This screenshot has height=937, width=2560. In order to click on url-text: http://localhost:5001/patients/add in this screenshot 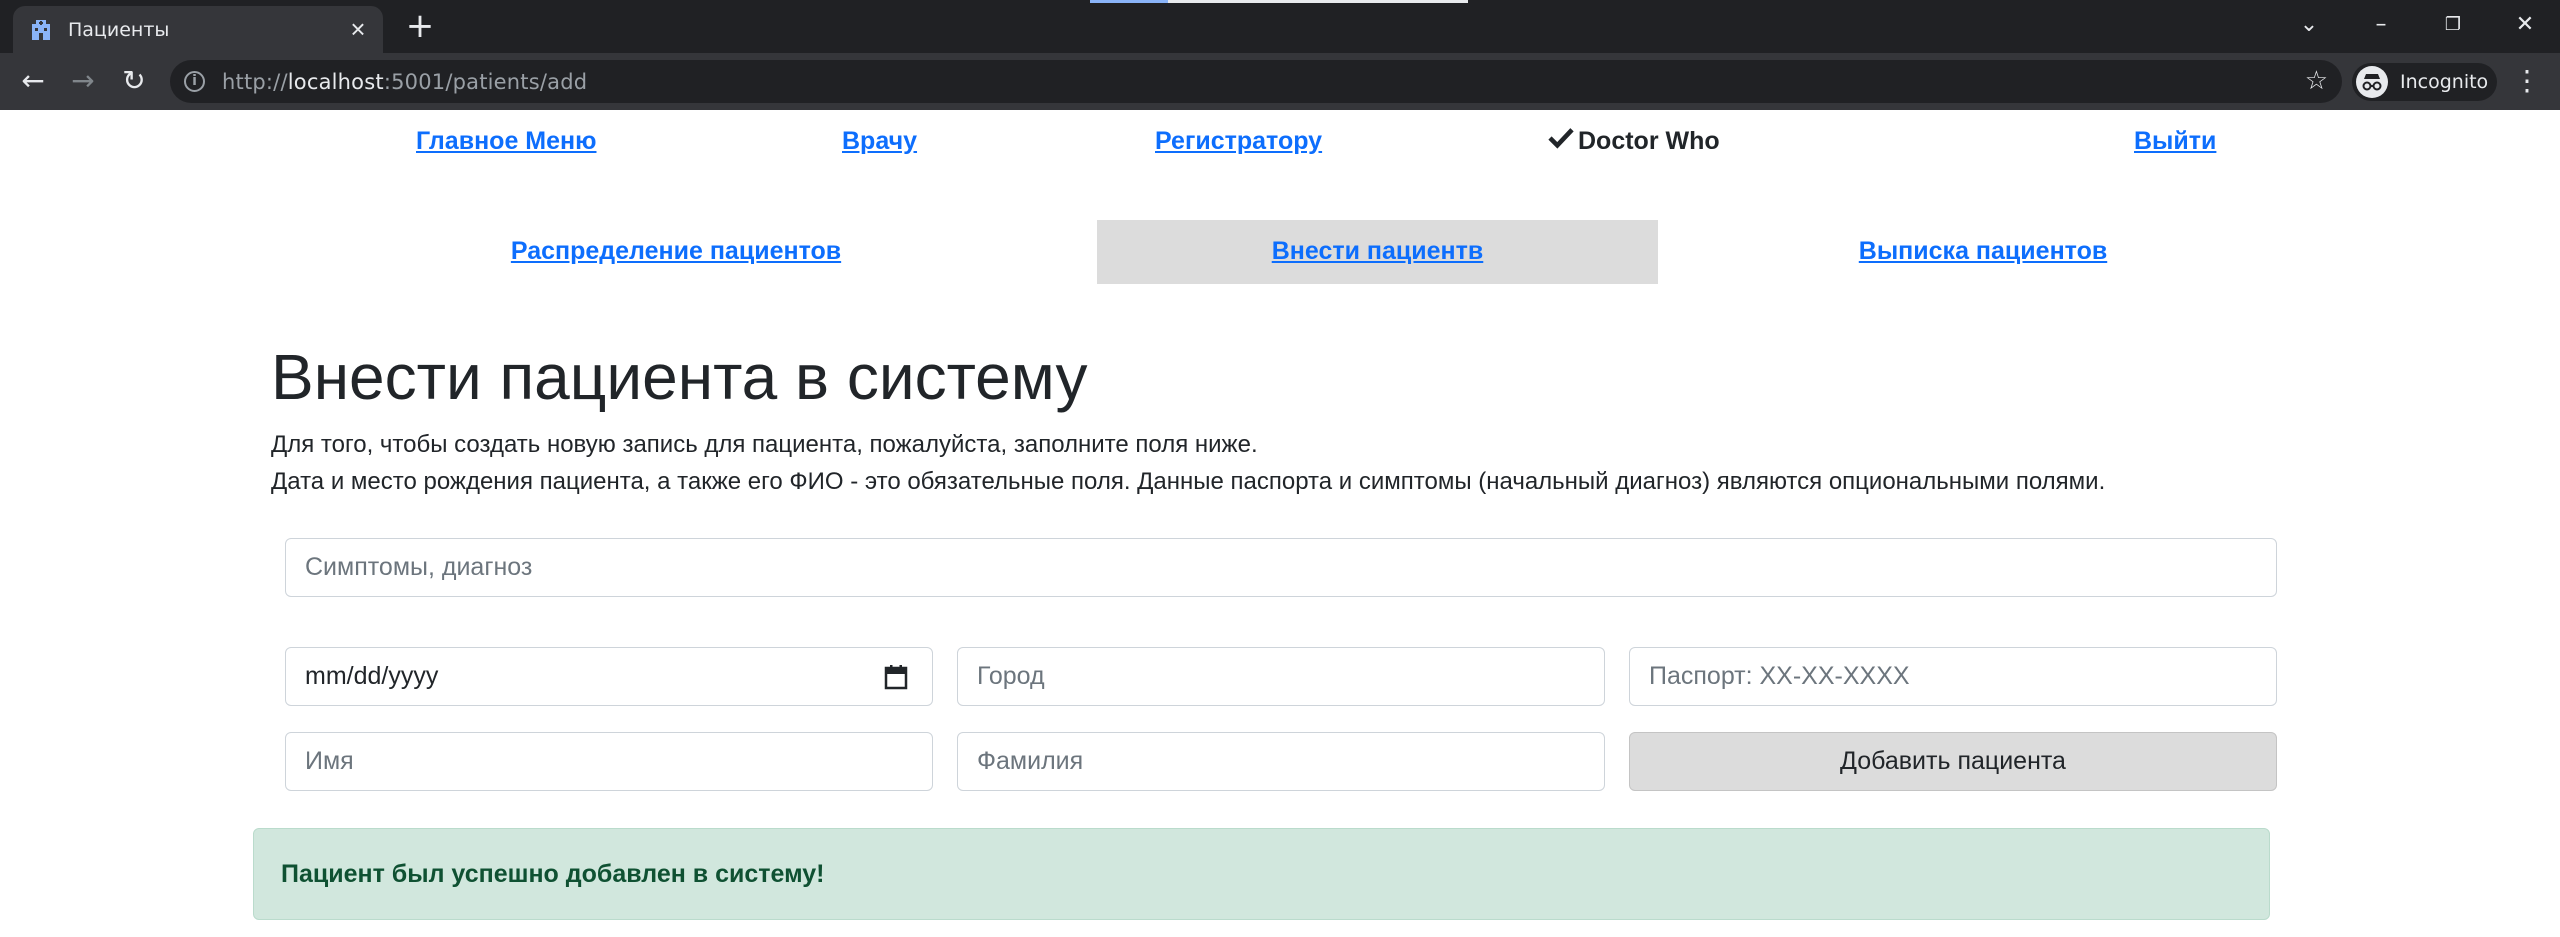, I will do `click(405, 82)`.